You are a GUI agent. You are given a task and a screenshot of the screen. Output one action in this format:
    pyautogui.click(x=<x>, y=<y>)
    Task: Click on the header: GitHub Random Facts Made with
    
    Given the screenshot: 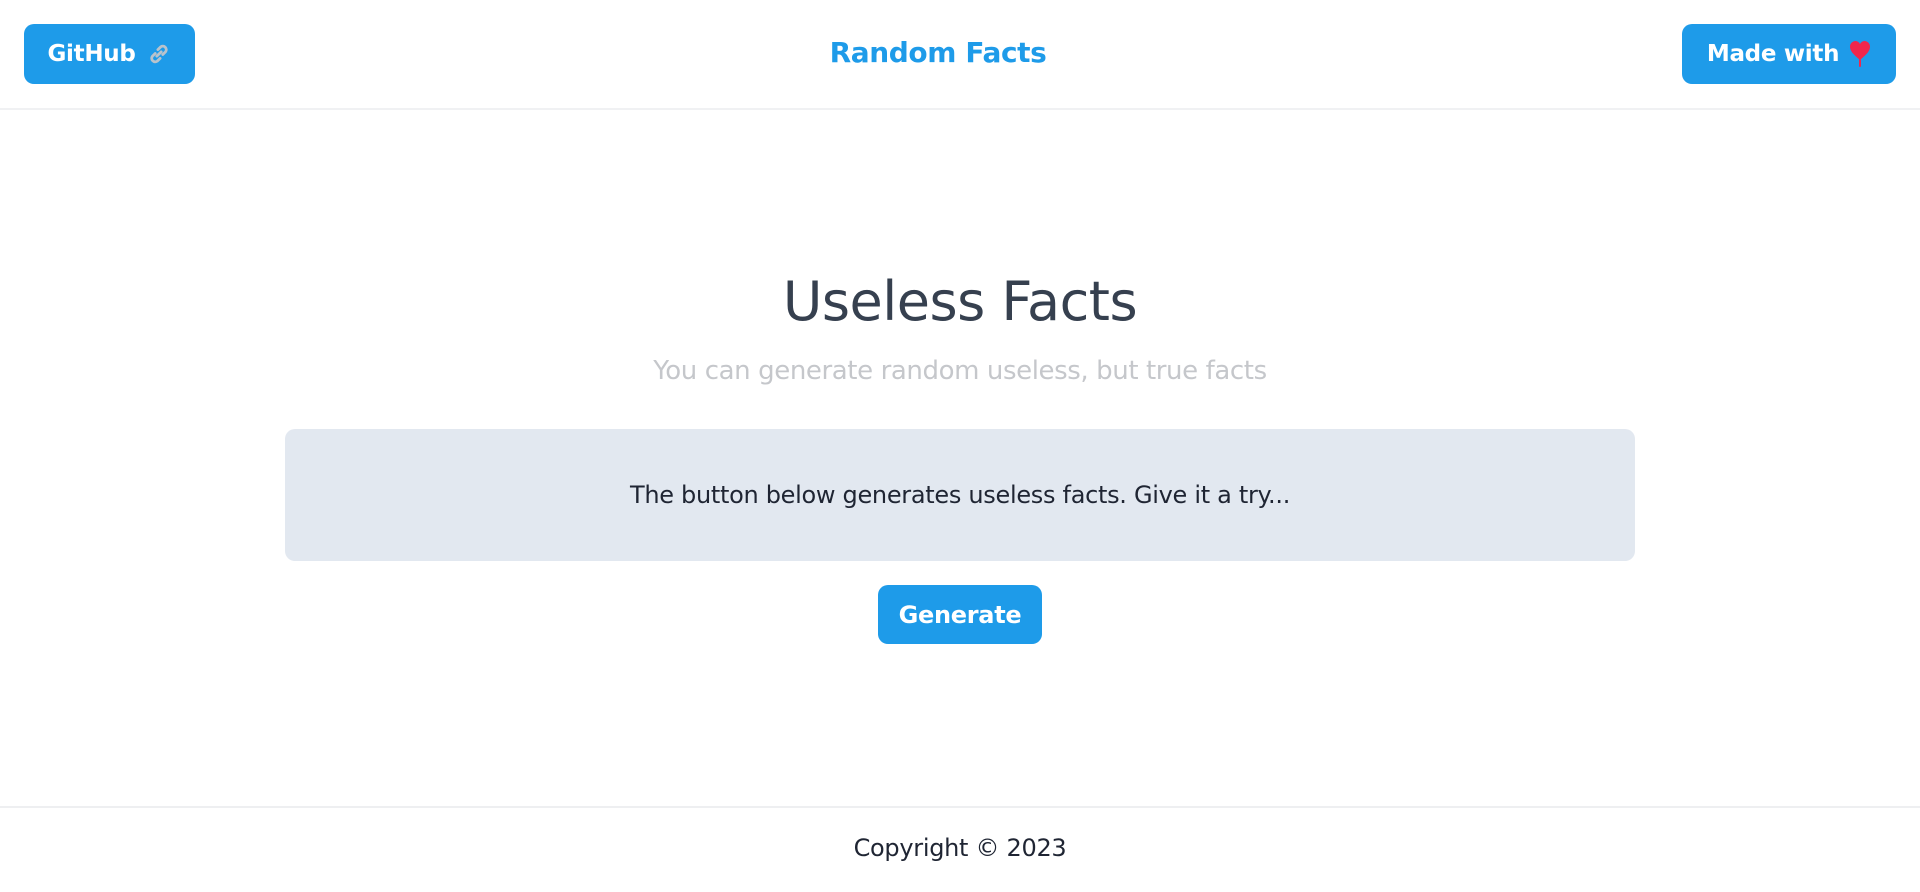 What is the action you would take?
    pyautogui.click(x=960, y=55)
    